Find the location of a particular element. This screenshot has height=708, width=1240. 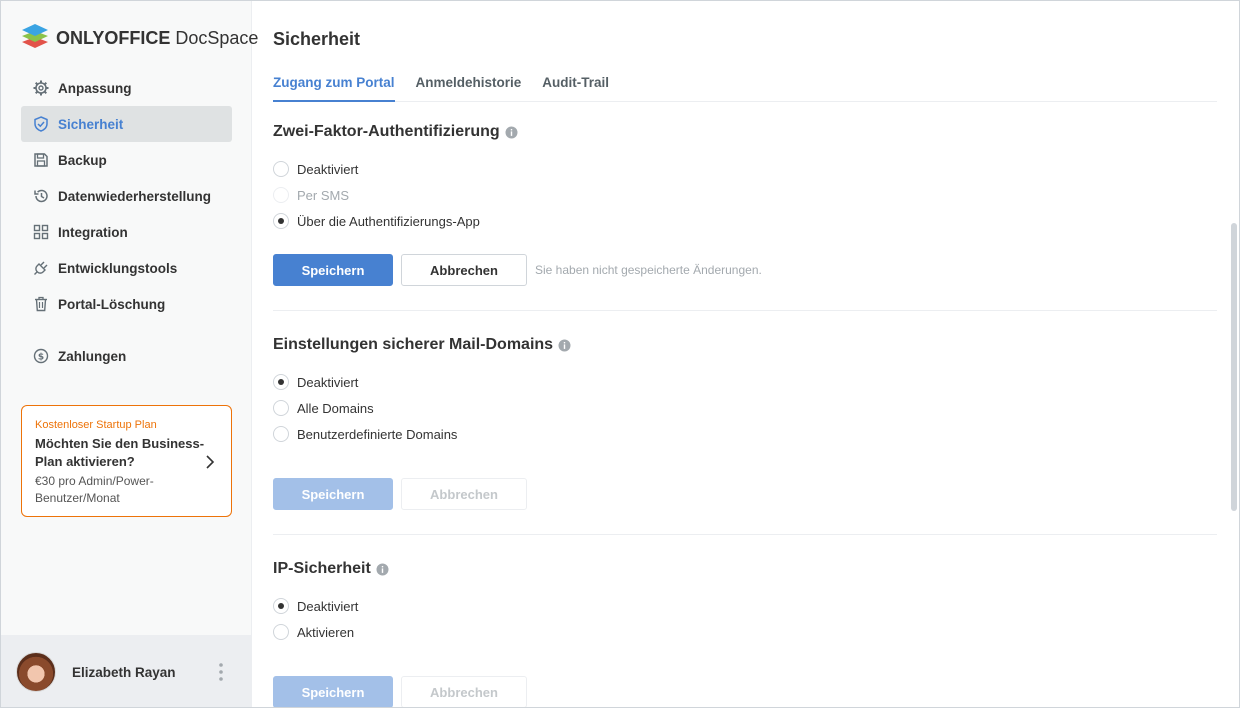

sidebar-item-label: Integration is located at coordinates (93, 232).